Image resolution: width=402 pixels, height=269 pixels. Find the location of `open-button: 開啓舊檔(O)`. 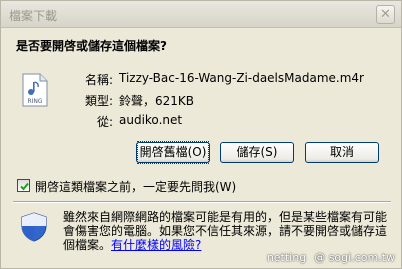

open-button: 開啓舊檔(O) is located at coordinates (173, 152).